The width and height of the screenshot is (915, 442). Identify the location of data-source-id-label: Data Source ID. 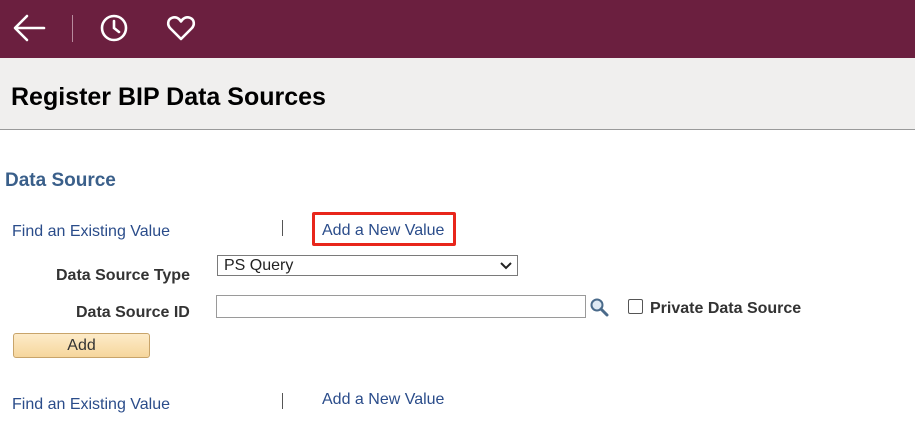
(133, 312).